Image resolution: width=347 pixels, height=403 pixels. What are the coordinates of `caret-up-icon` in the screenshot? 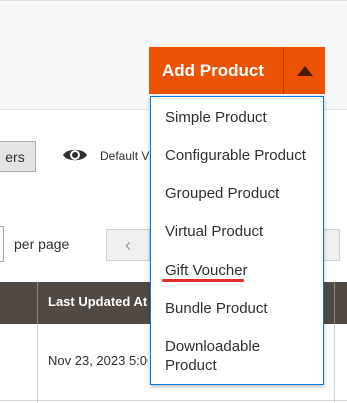 It's located at (304, 70).